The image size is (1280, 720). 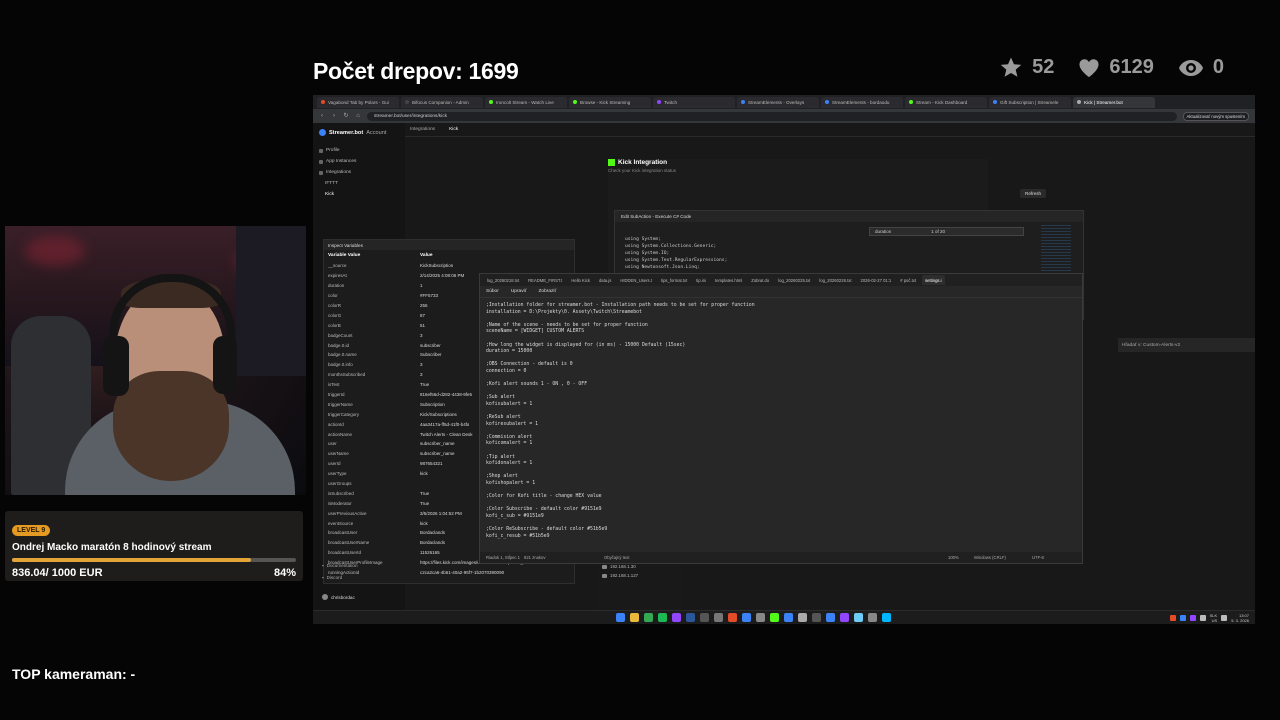 What do you see at coordinates (442, 102) in the screenshot?
I see `browser-tab: Bifocus Companion - Admin` at bounding box center [442, 102].